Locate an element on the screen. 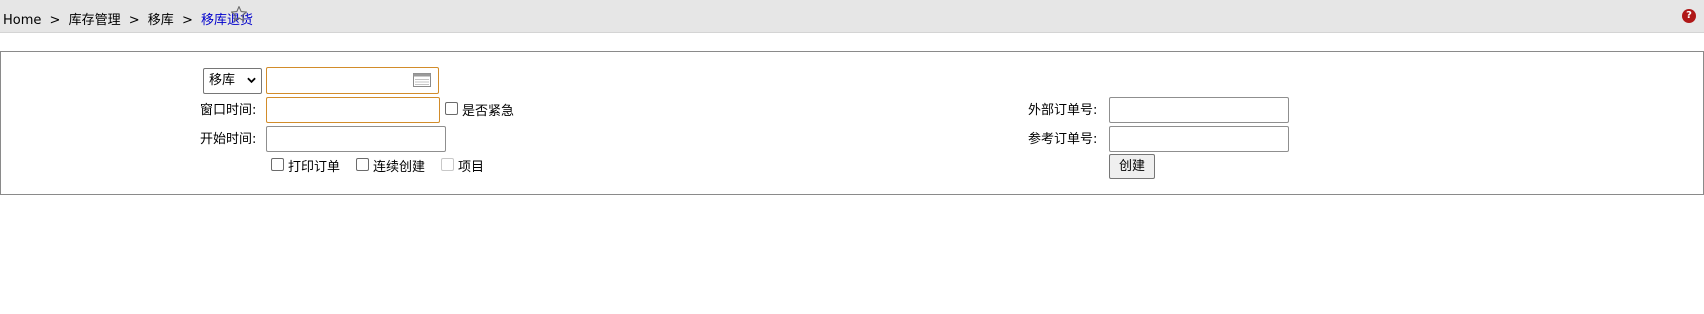  type-select: 移库 is located at coordinates (232, 81).